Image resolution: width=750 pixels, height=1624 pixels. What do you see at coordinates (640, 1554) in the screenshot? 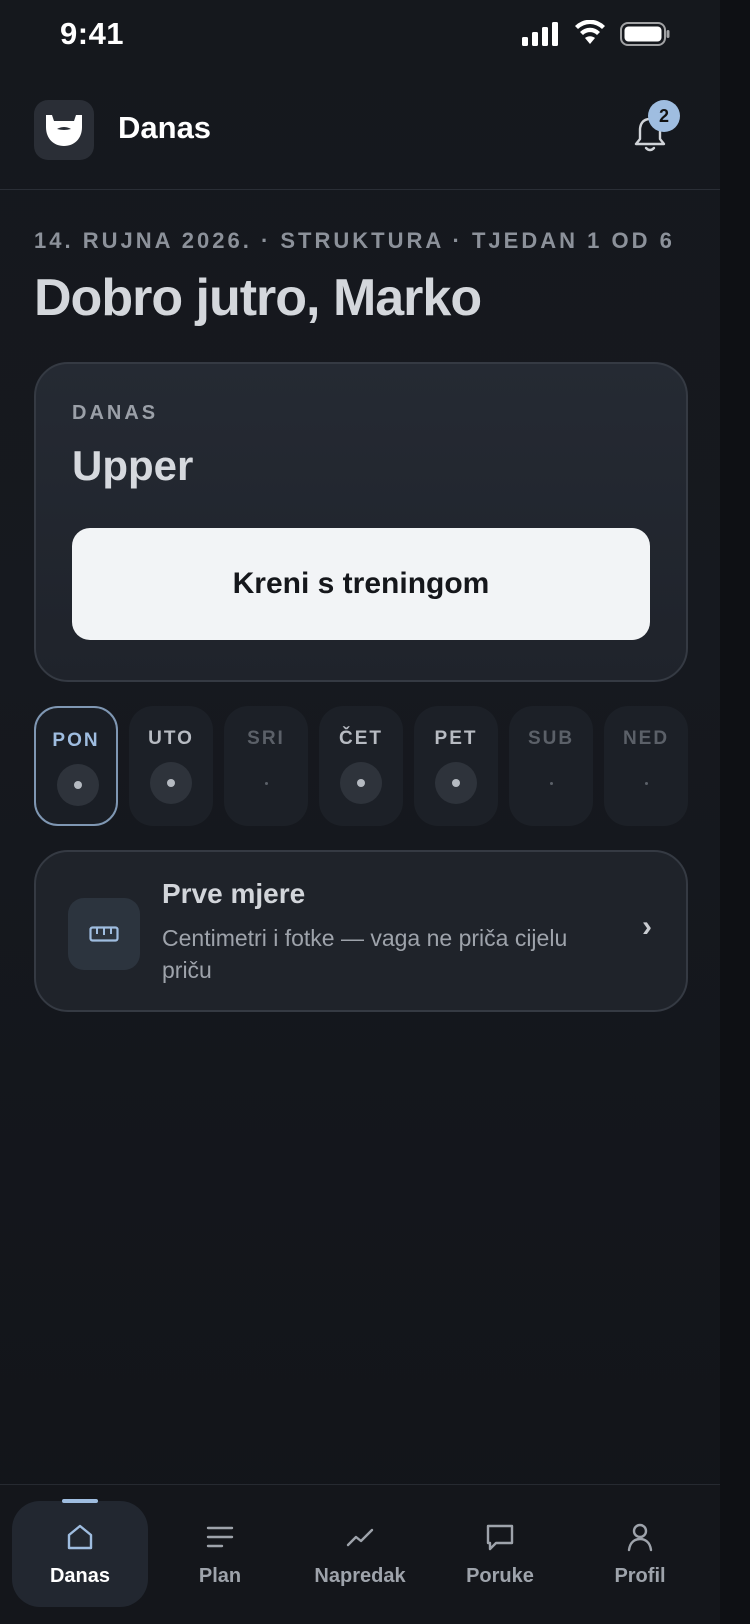
I see `nav-profil: Profil` at bounding box center [640, 1554].